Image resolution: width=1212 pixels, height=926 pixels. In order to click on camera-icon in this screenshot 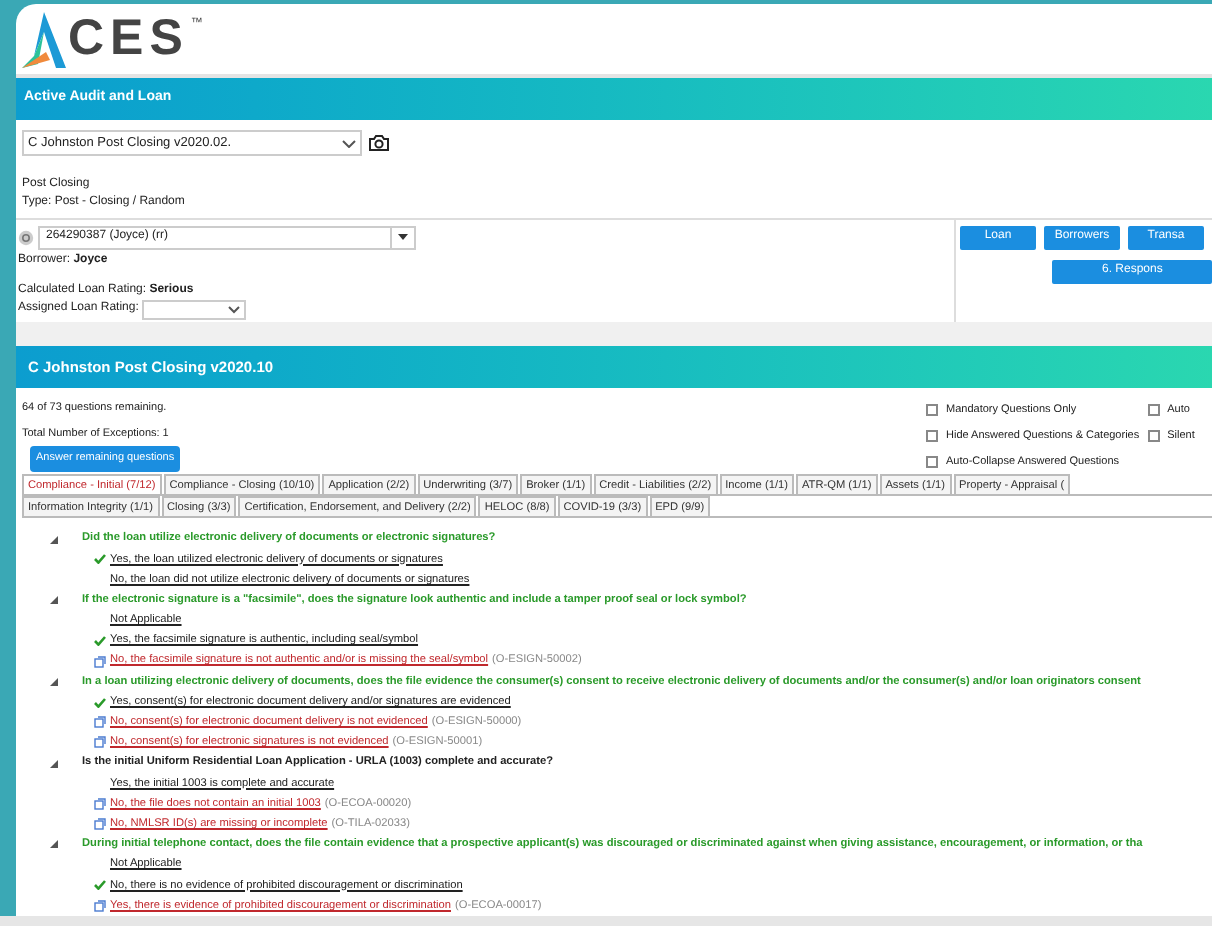, I will do `click(379, 143)`.